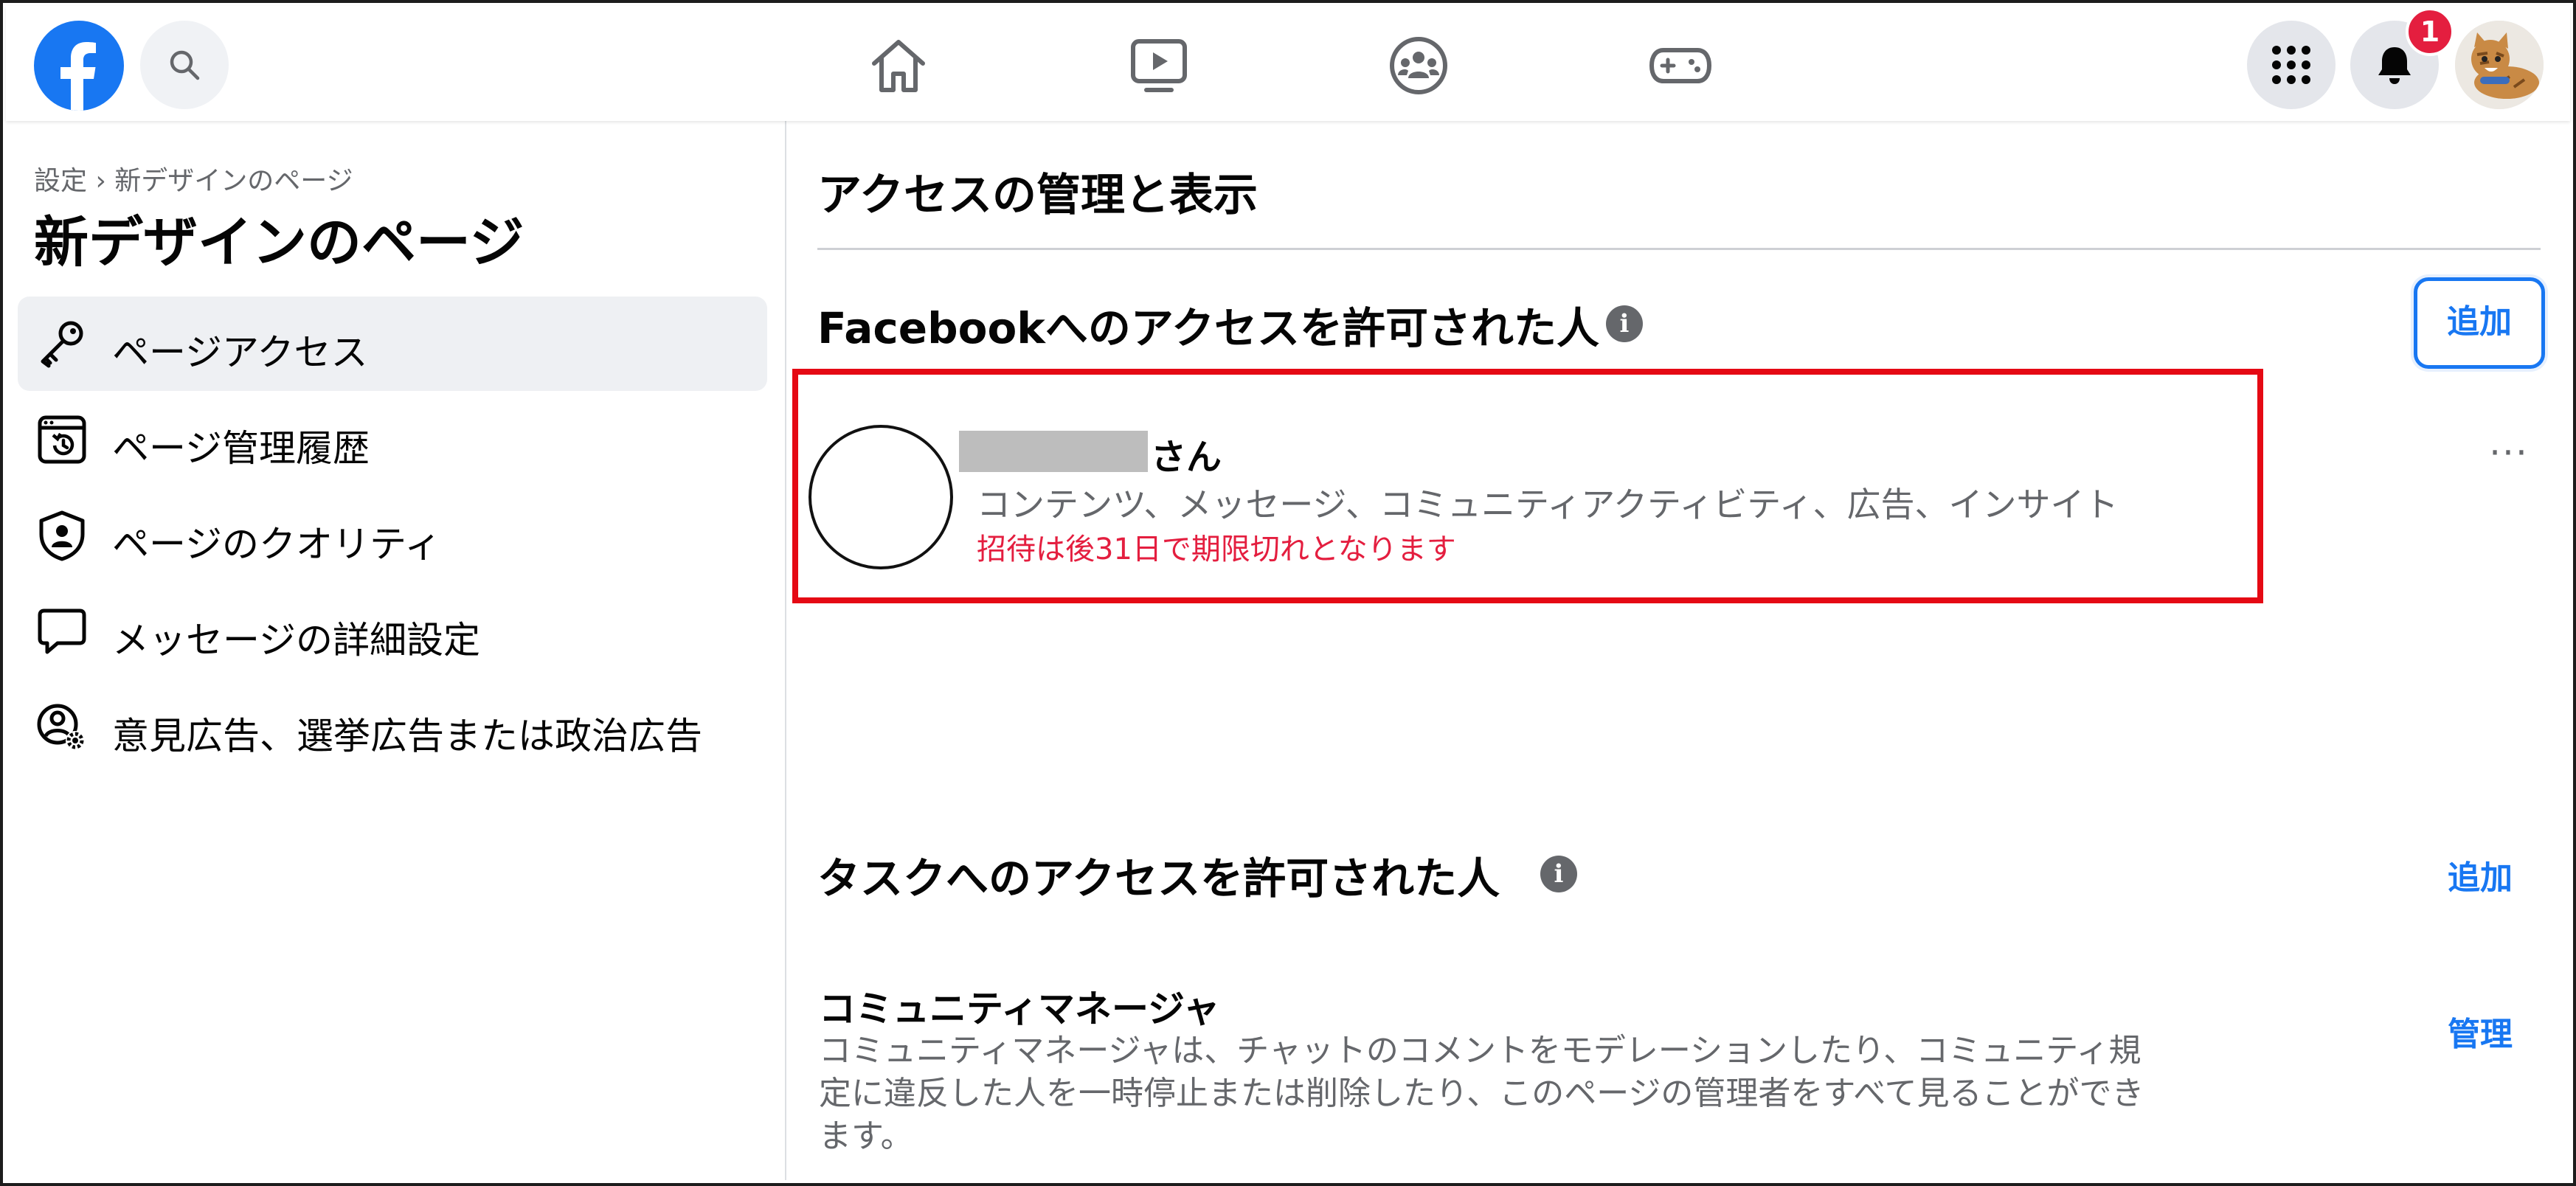  I want to click on sidebar-item-label: ページアクセス, so click(240, 352).